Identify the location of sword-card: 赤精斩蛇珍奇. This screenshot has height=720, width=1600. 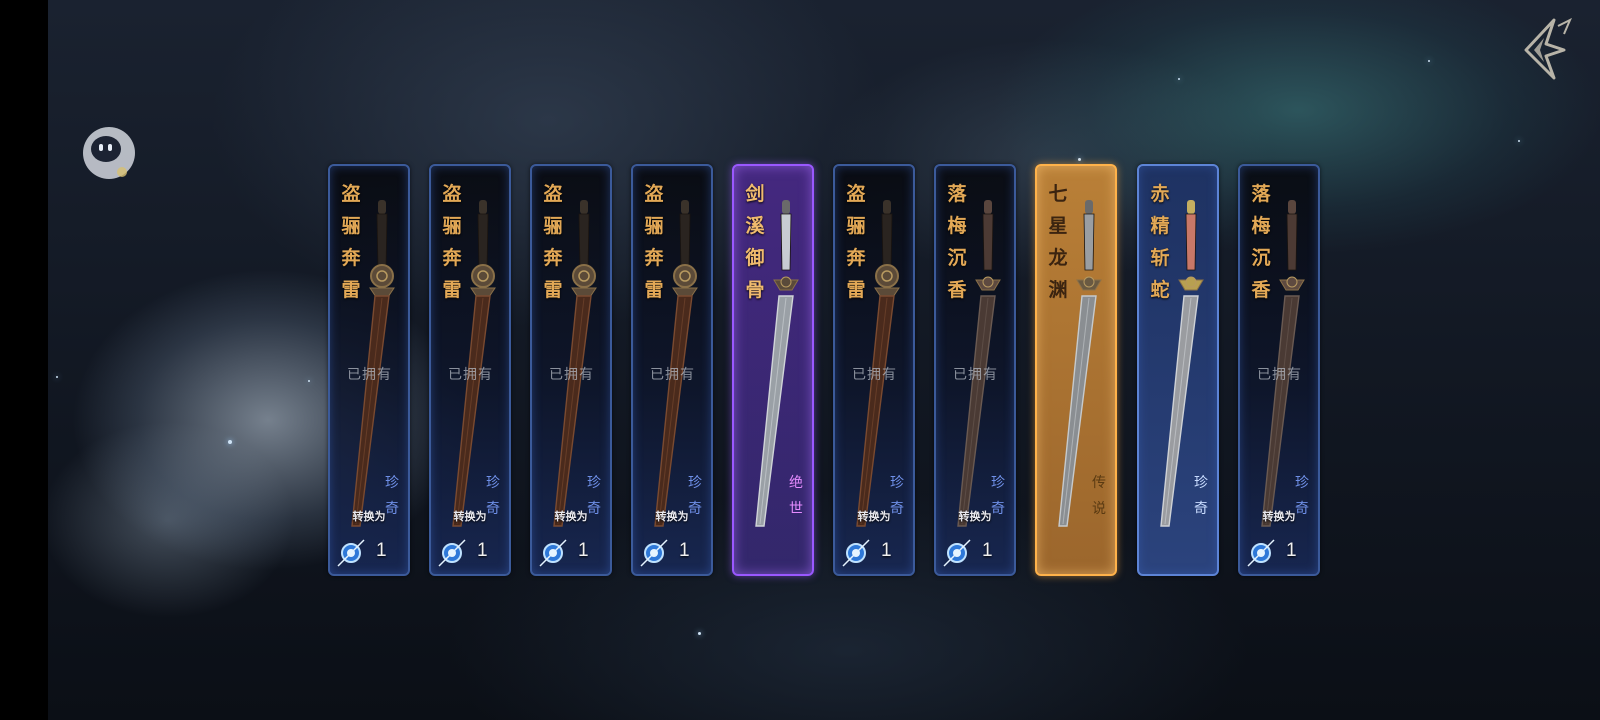
(1178, 370).